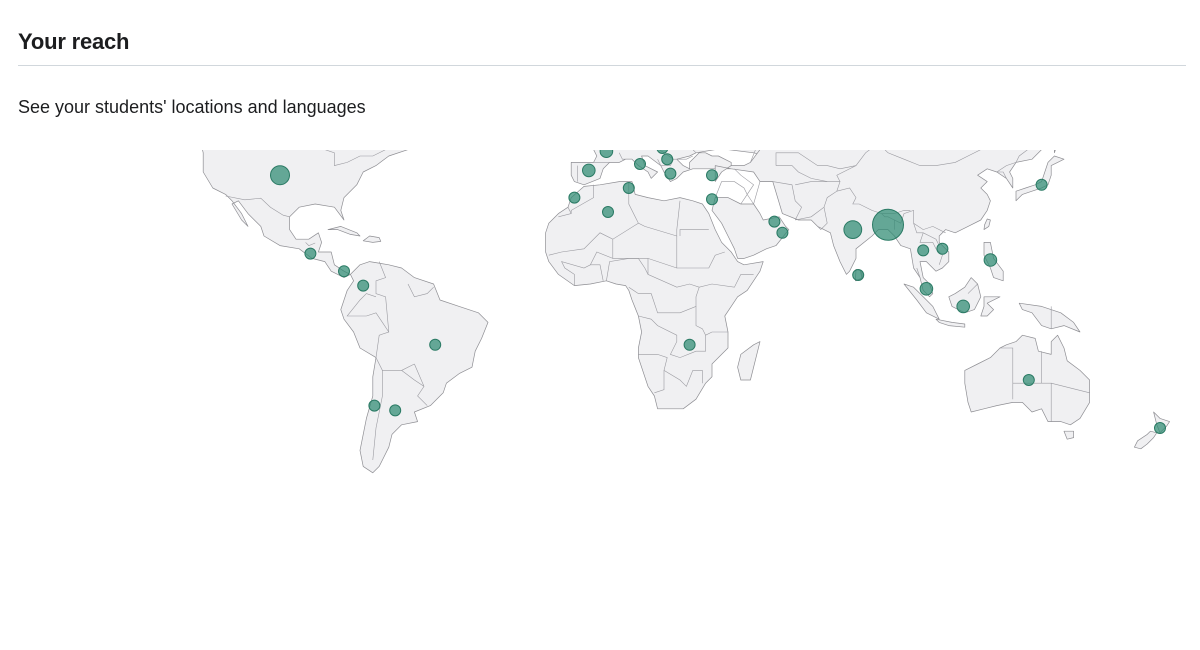 This screenshot has height=650, width=1200. Describe the element at coordinates (1055, 152) in the screenshot. I see `landmass-sakhalin` at that location.